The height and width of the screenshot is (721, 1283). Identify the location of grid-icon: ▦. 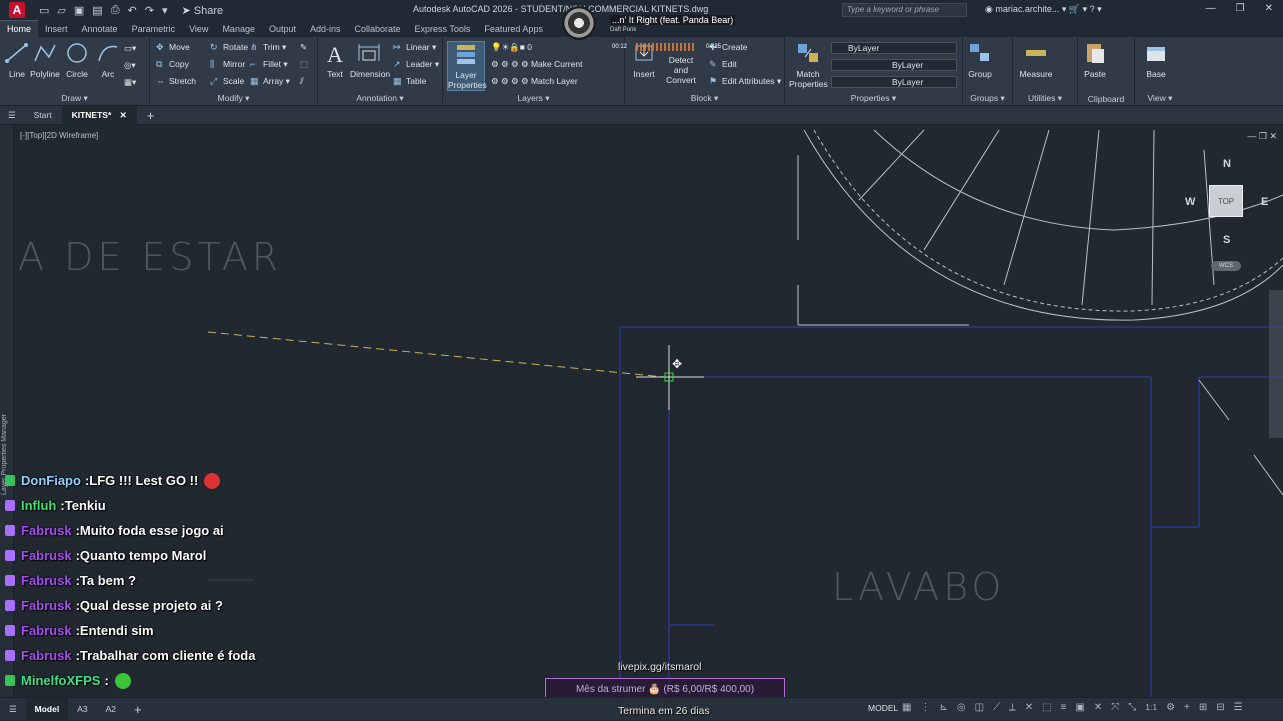
(906, 707).